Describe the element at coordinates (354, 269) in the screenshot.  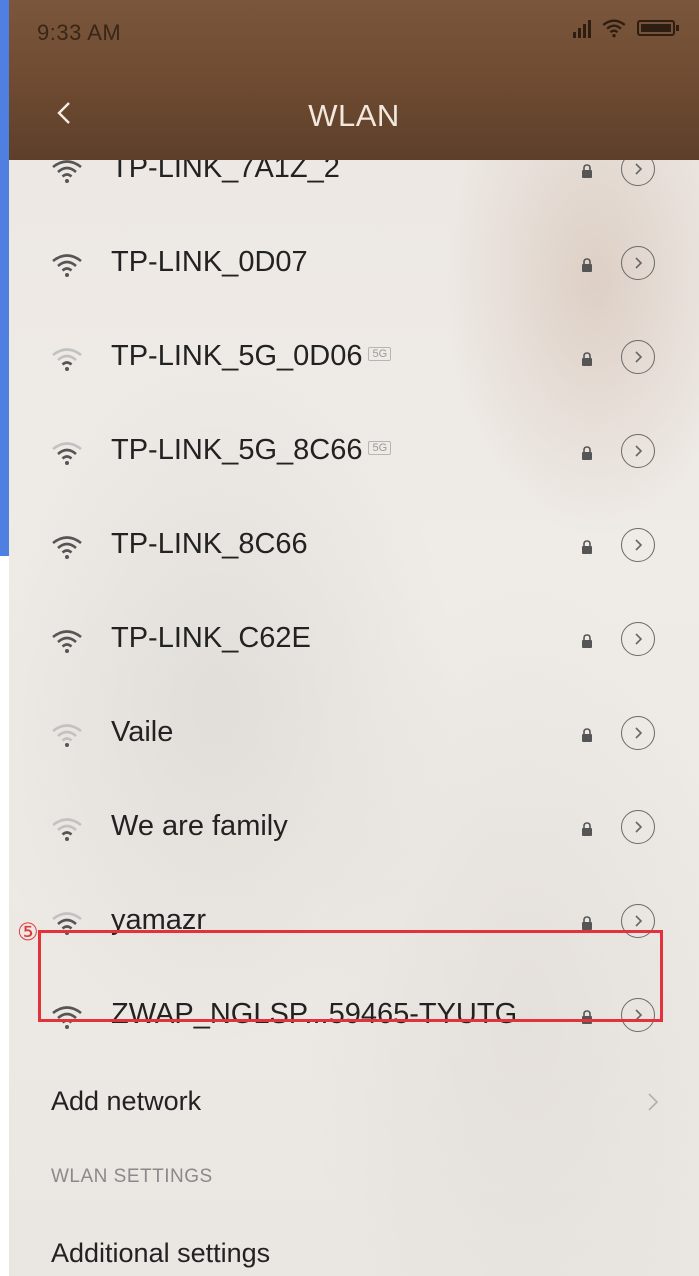
I see `network-row: TP-LINK_0D07` at that location.